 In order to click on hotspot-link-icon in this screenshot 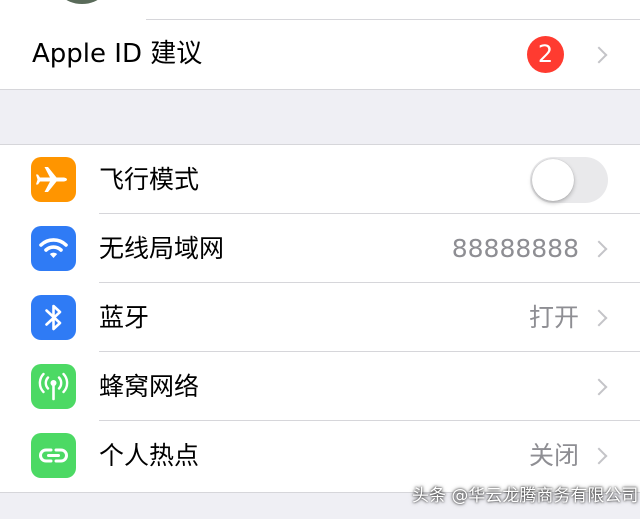, I will do `click(53, 455)`.